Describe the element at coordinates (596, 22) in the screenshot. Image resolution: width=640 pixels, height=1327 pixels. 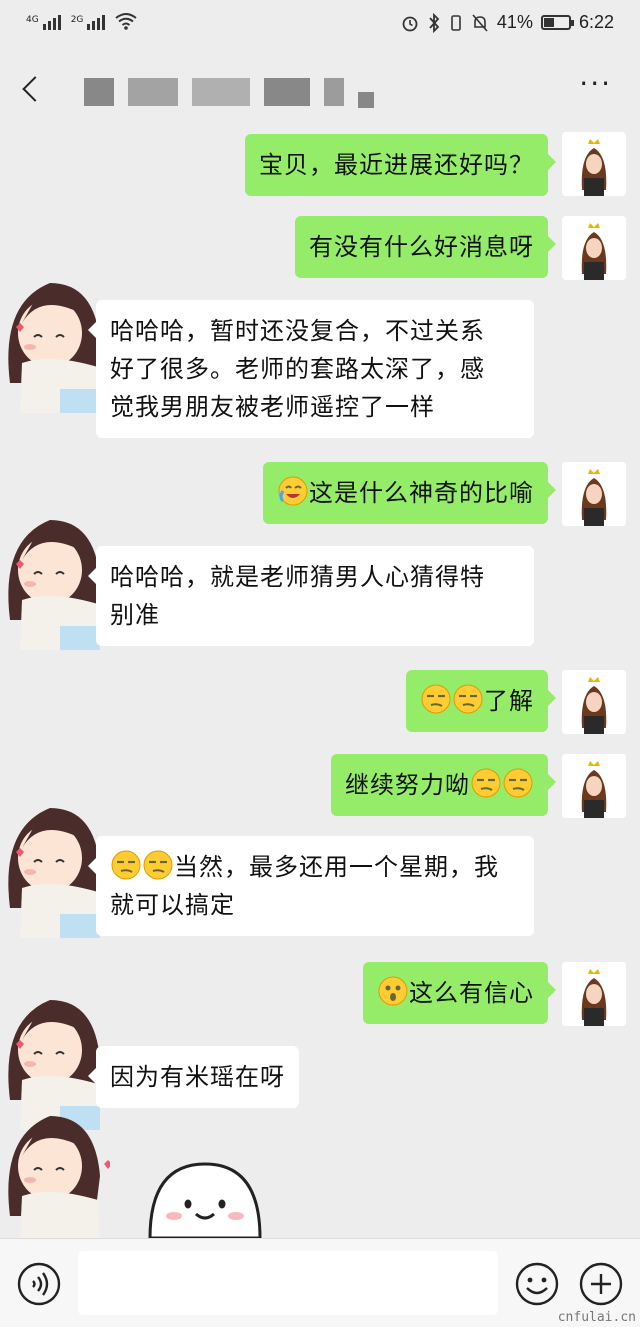
I see `clock: 6:22` at that location.